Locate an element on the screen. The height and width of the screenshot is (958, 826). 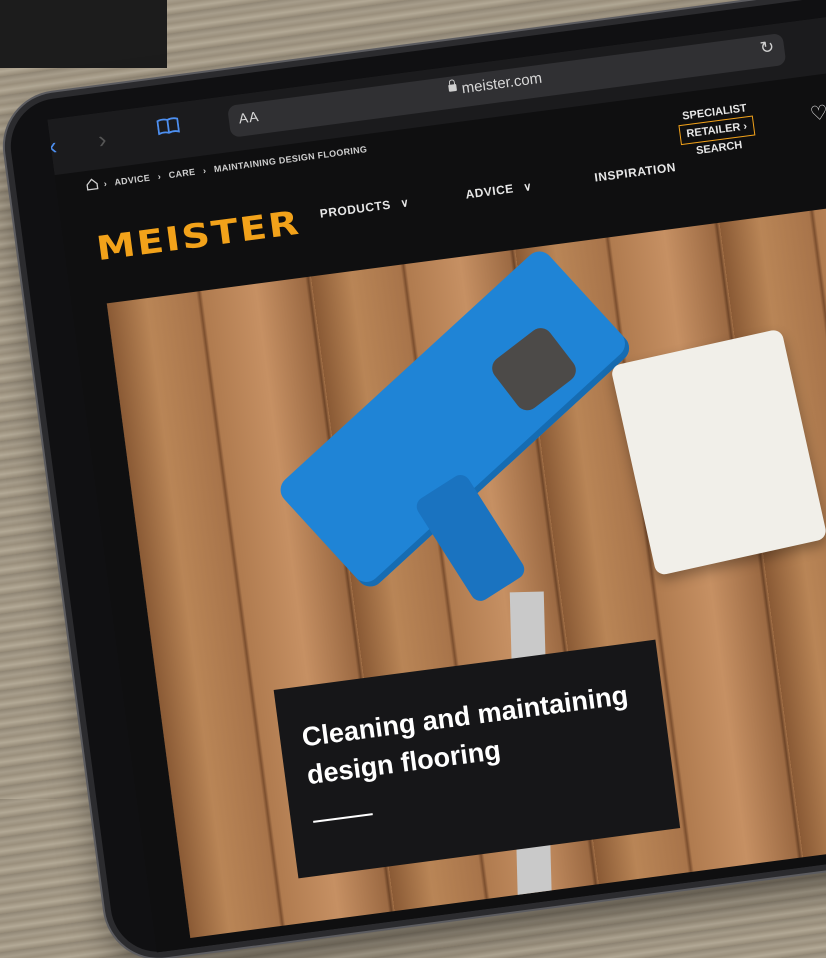
breadcrumb-advice: ADVICE is located at coordinates (132, 180).